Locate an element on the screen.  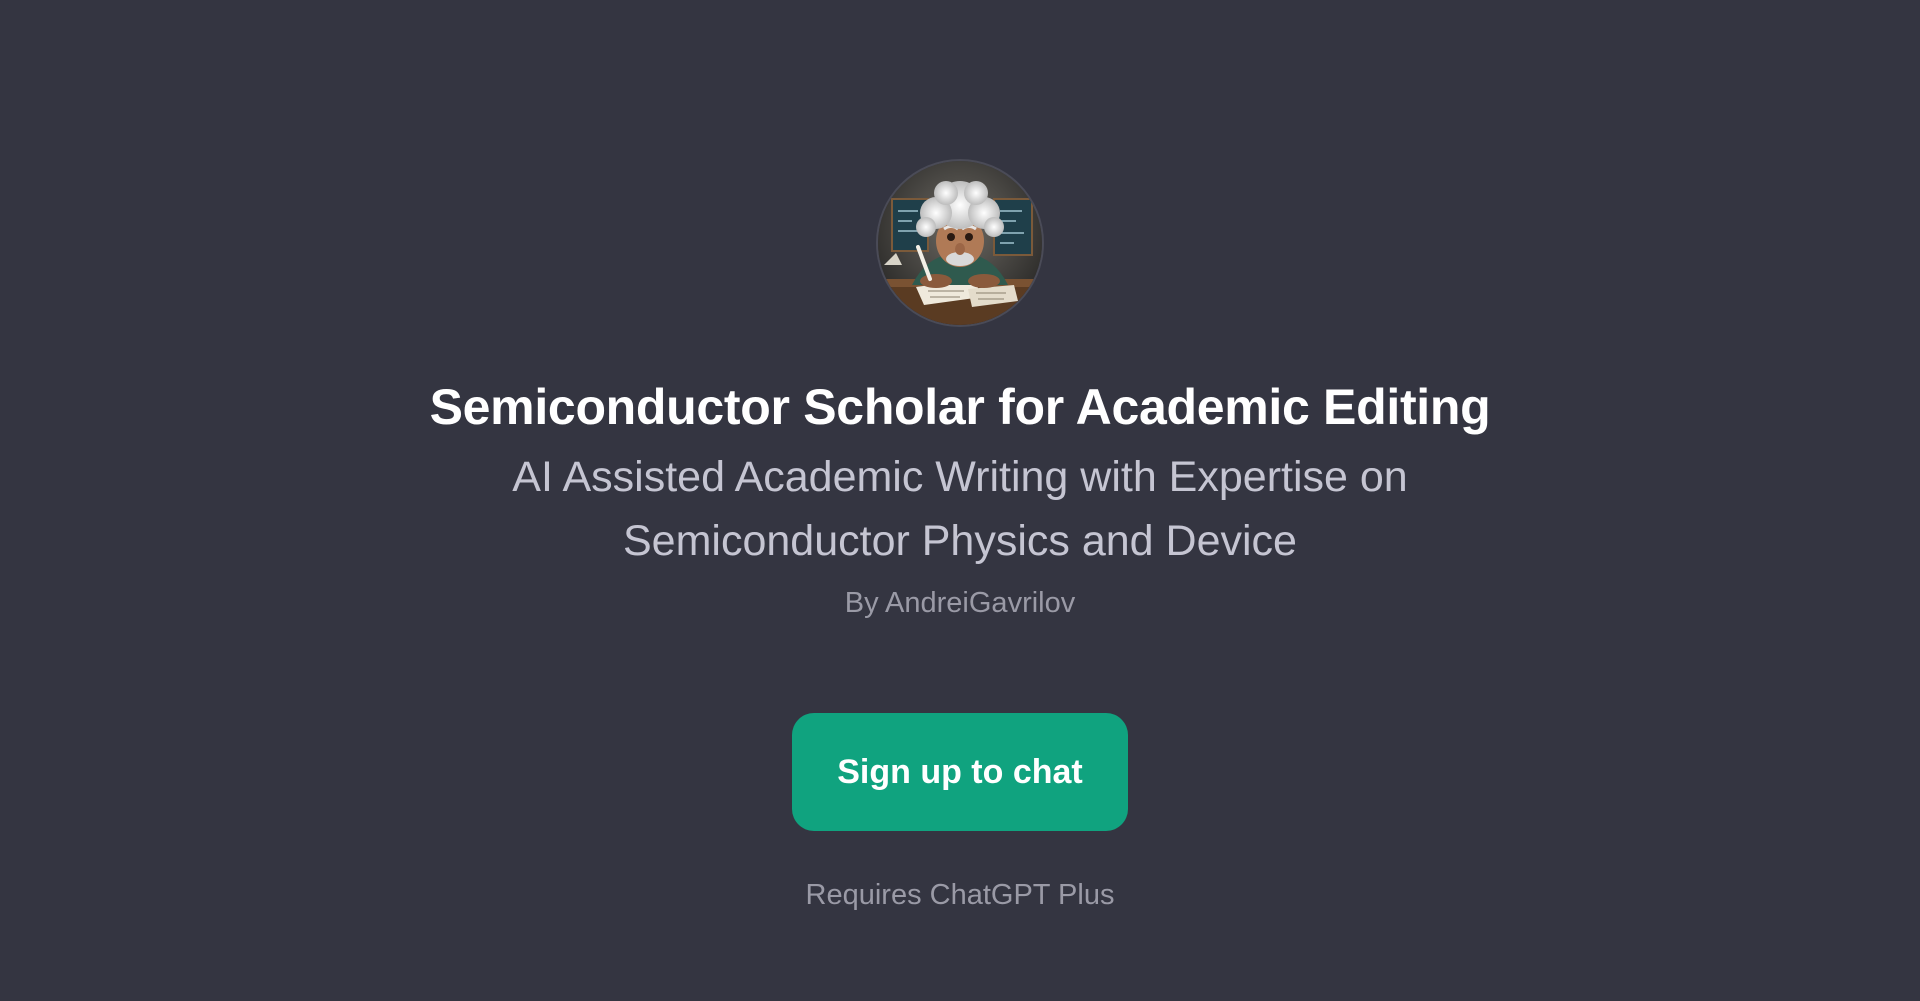
gpt-author: By AndreiGavrilov is located at coordinates (960, 603).